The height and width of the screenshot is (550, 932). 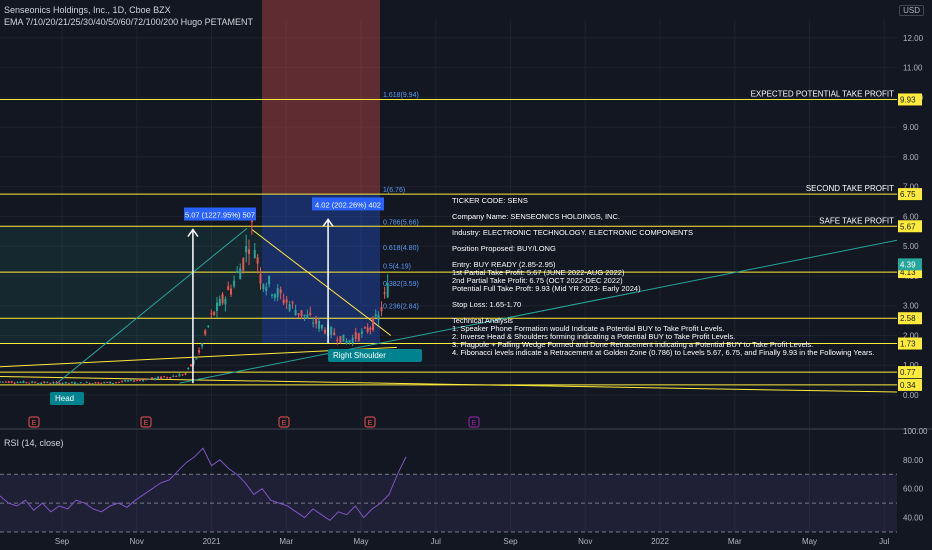 What do you see at coordinates (915, 431) in the screenshot?
I see `rsi-tick-label: 100.00` at bounding box center [915, 431].